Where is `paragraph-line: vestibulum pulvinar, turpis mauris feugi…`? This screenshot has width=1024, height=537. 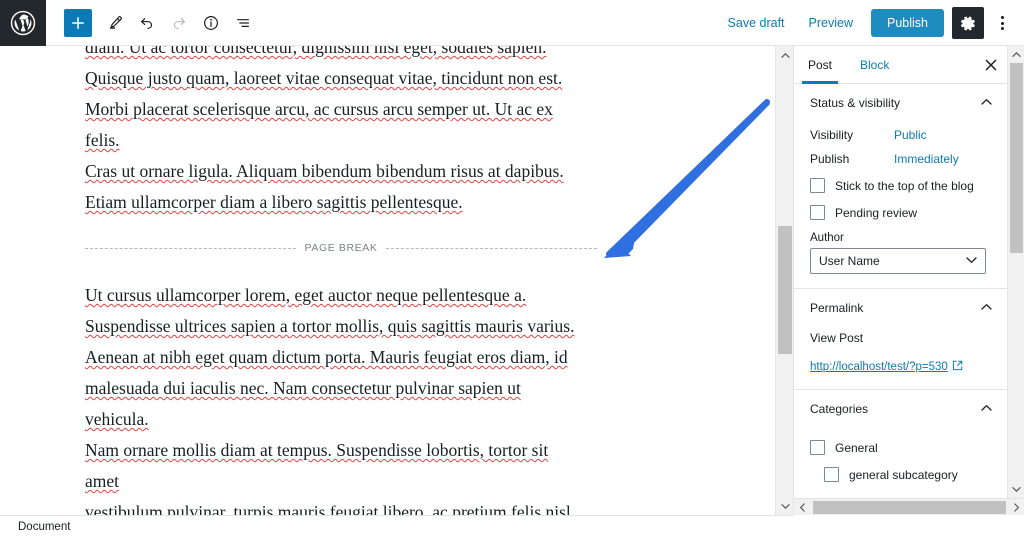 paragraph-line: vestibulum pulvinar, turpis mauris feugi… is located at coordinates (328, 508).